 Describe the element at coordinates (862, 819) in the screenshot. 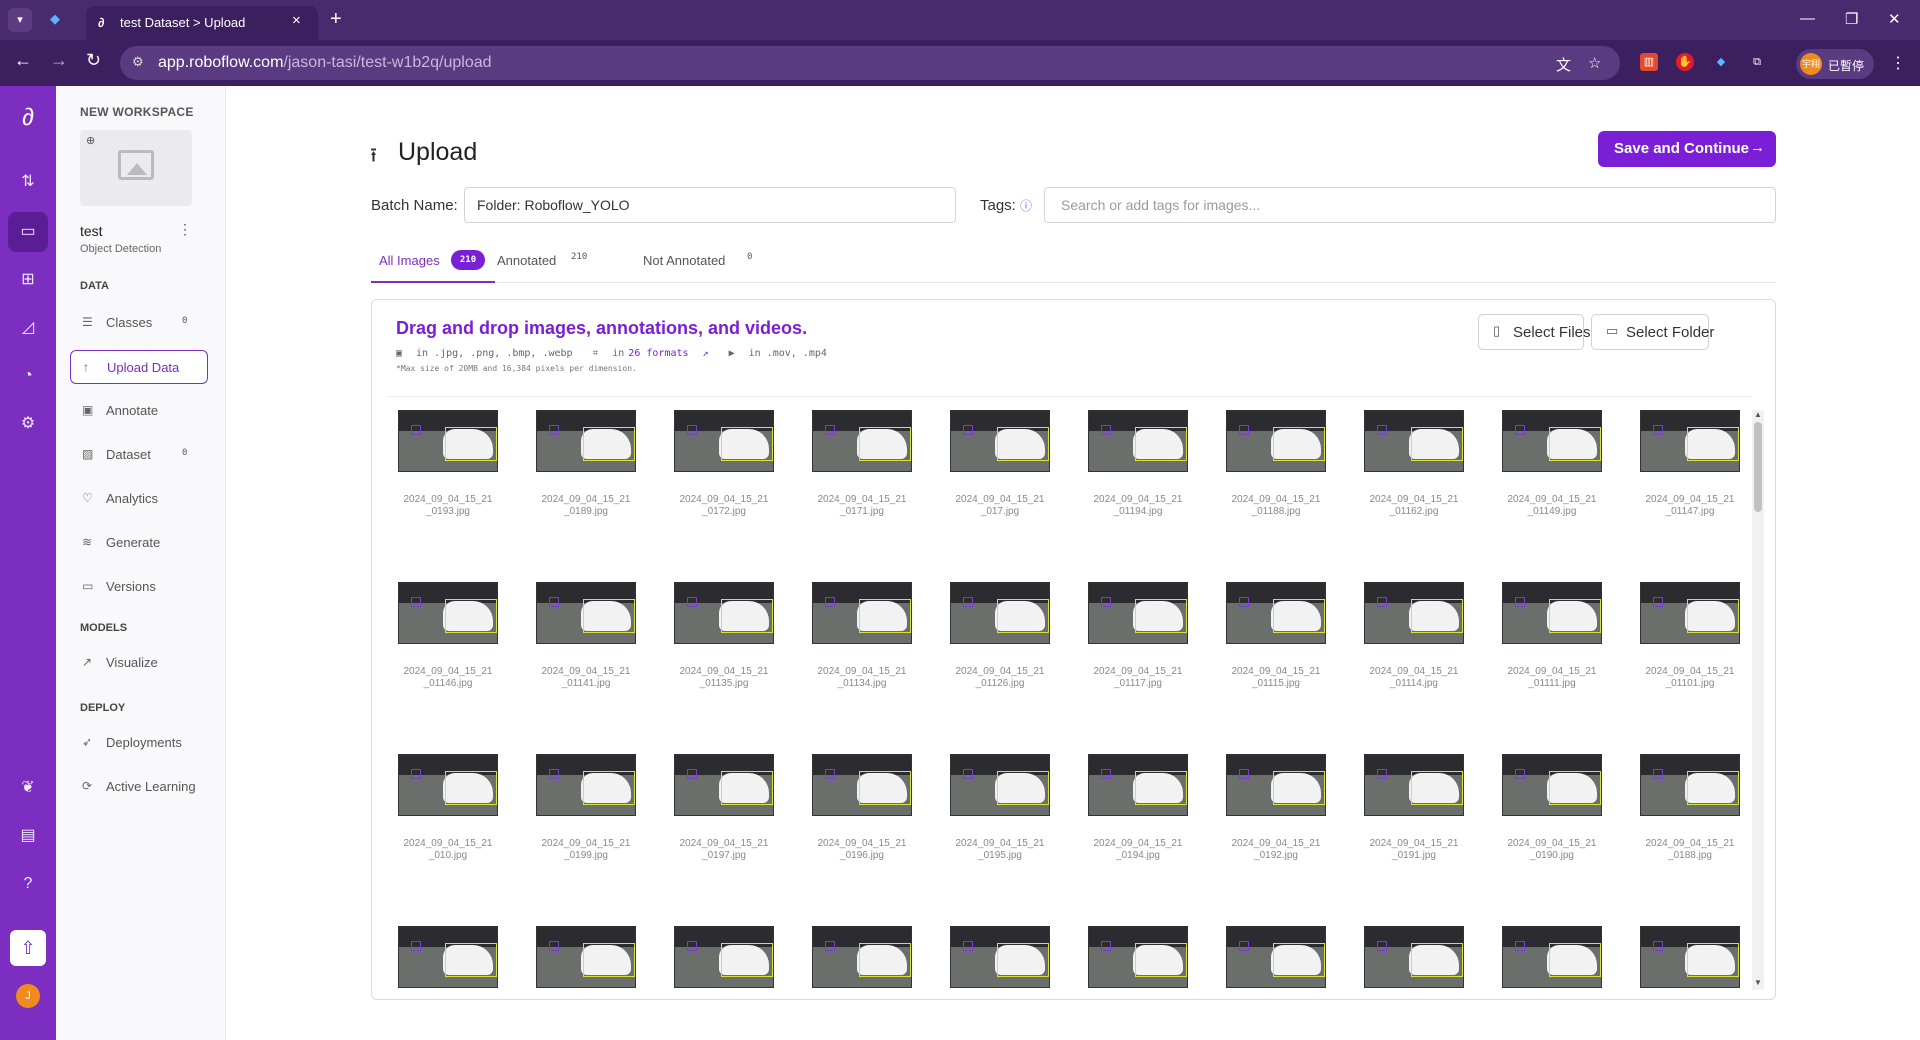

I see `image-grid-item: 2024_09_04_15_21 _0196.jpg` at that location.